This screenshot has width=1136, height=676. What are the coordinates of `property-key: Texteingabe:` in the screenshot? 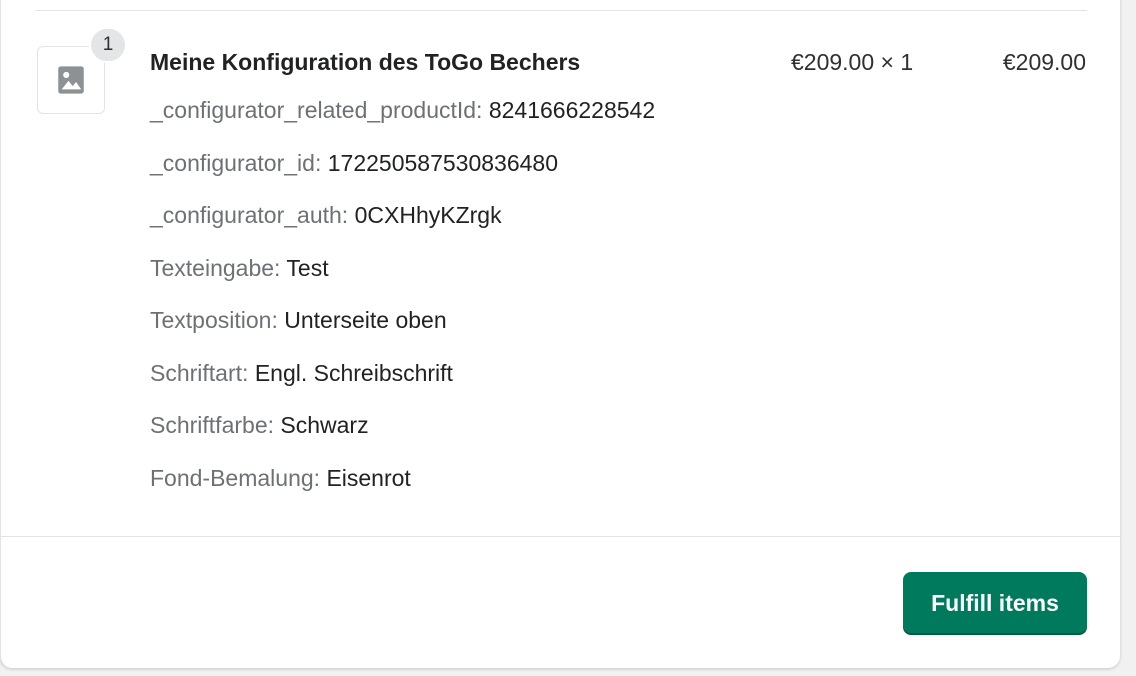 It's located at (215, 267).